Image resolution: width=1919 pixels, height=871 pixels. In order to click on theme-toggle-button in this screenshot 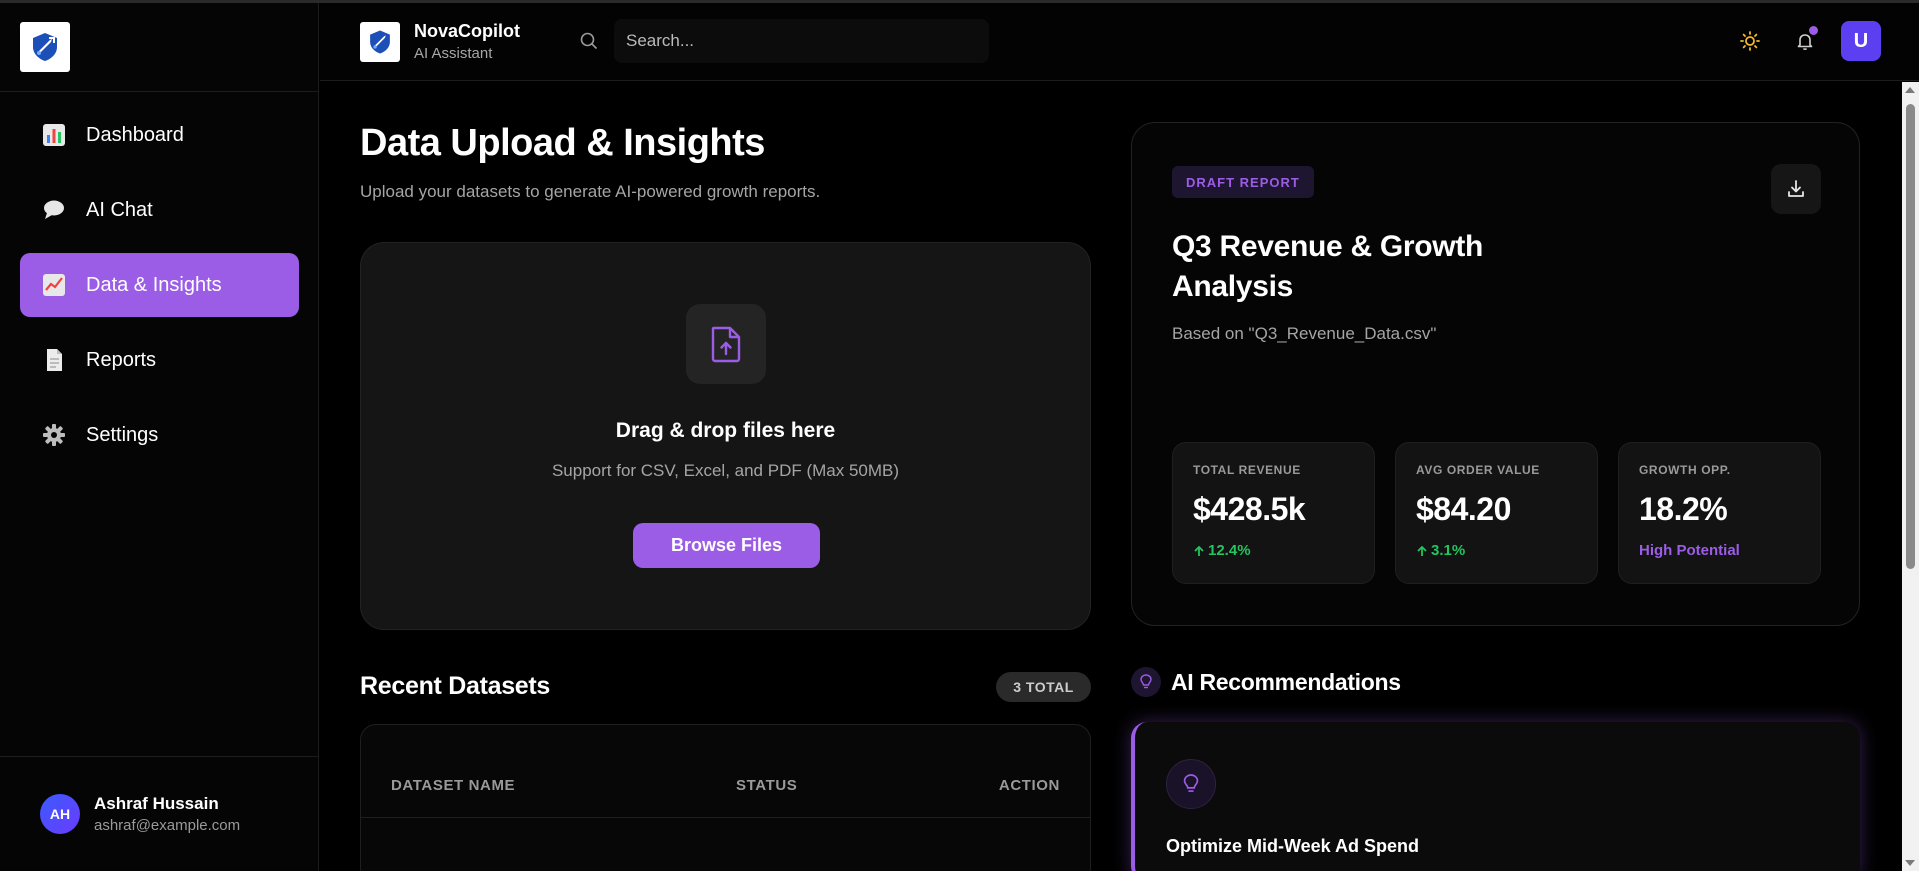, I will do `click(1750, 41)`.